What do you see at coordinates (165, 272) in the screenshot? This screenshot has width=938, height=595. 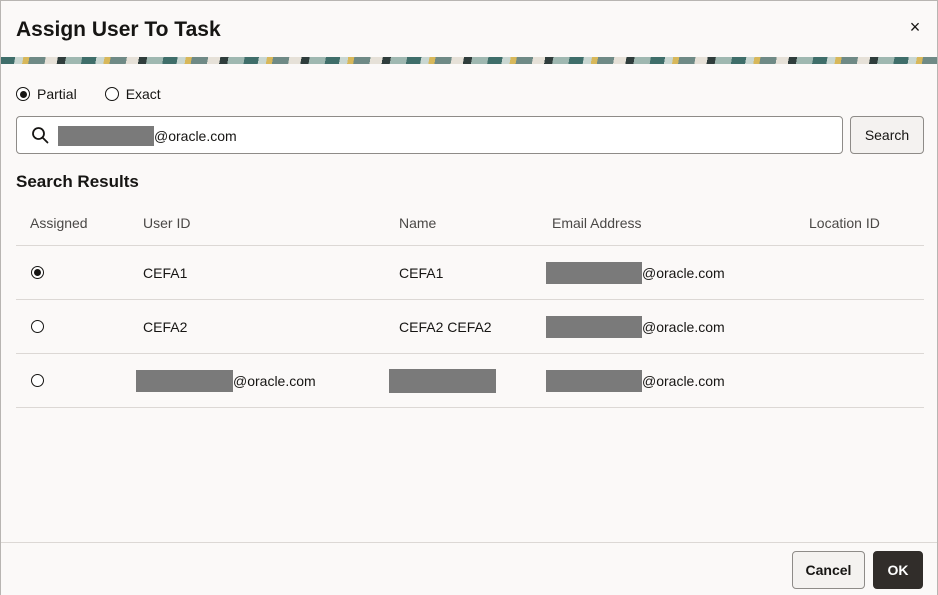 I see `user-id-cell: CEFA1` at bounding box center [165, 272].